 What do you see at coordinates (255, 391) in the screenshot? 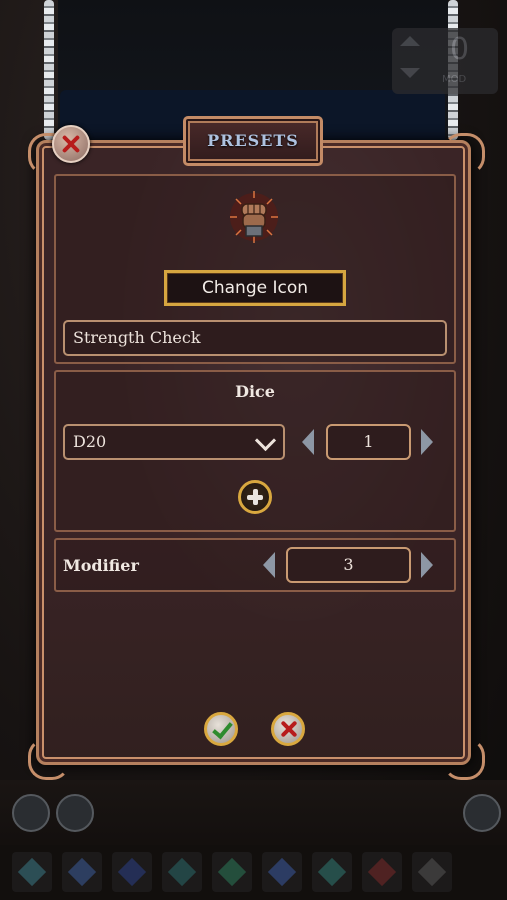
I see `dice-section-label: Dice` at bounding box center [255, 391].